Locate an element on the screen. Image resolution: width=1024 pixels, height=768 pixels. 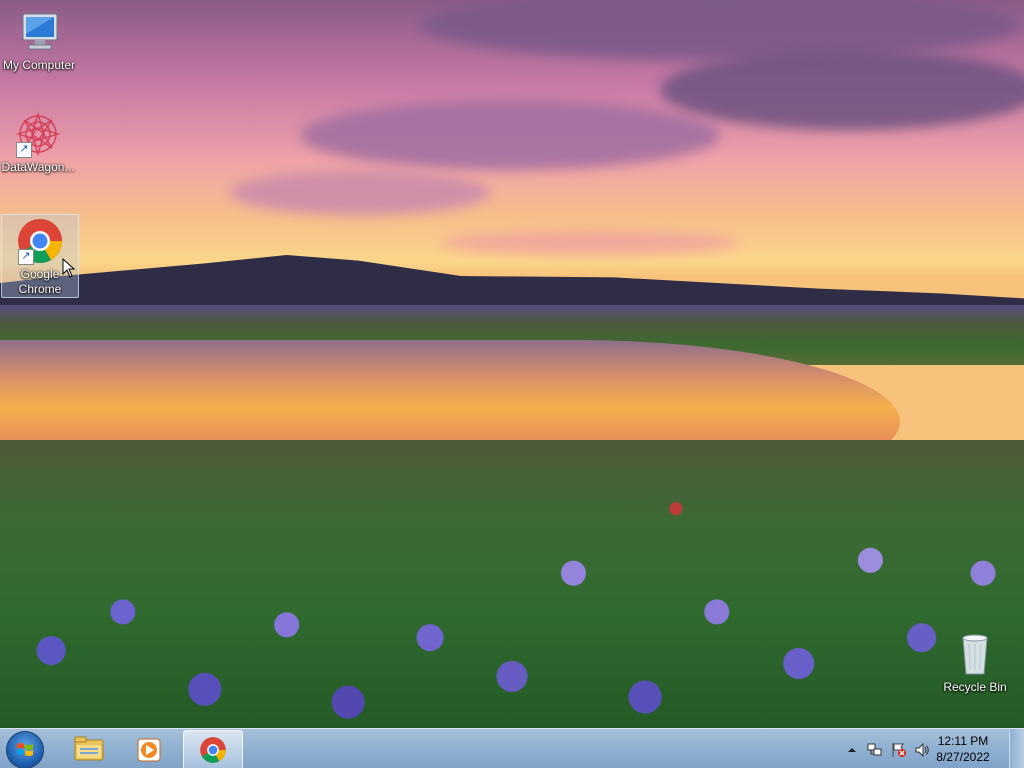
file-explorer-icon is located at coordinates (89, 748).